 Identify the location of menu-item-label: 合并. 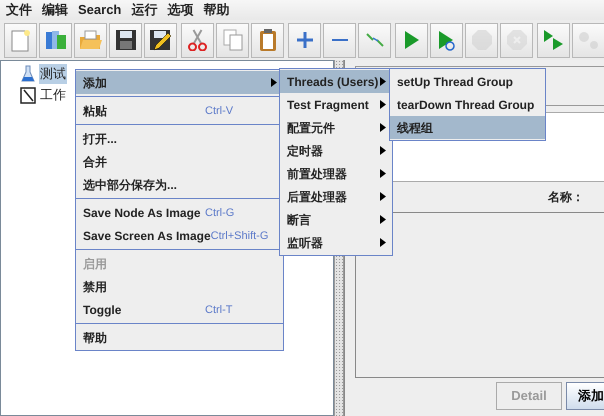
(95, 161).